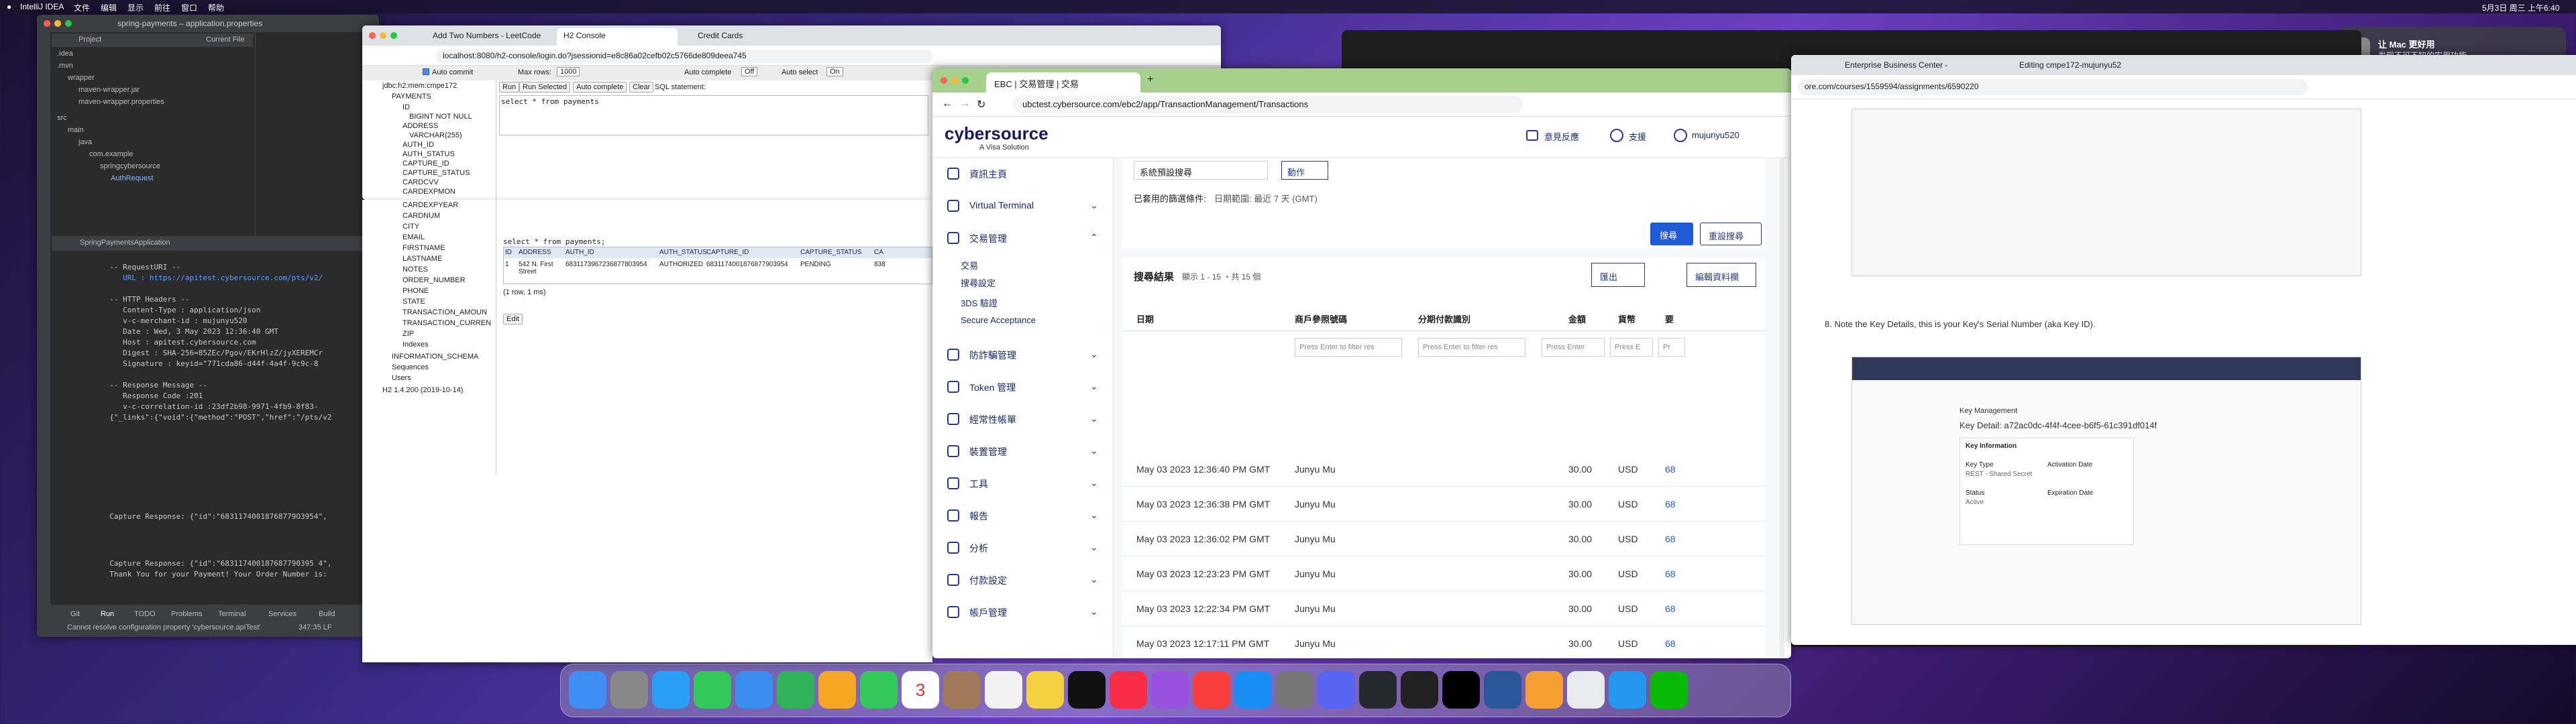  What do you see at coordinates (444, 312) in the screenshot?
I see `col-transaction-amount: TRANSACTION_AMOUN` at bounding box center [444, 312].